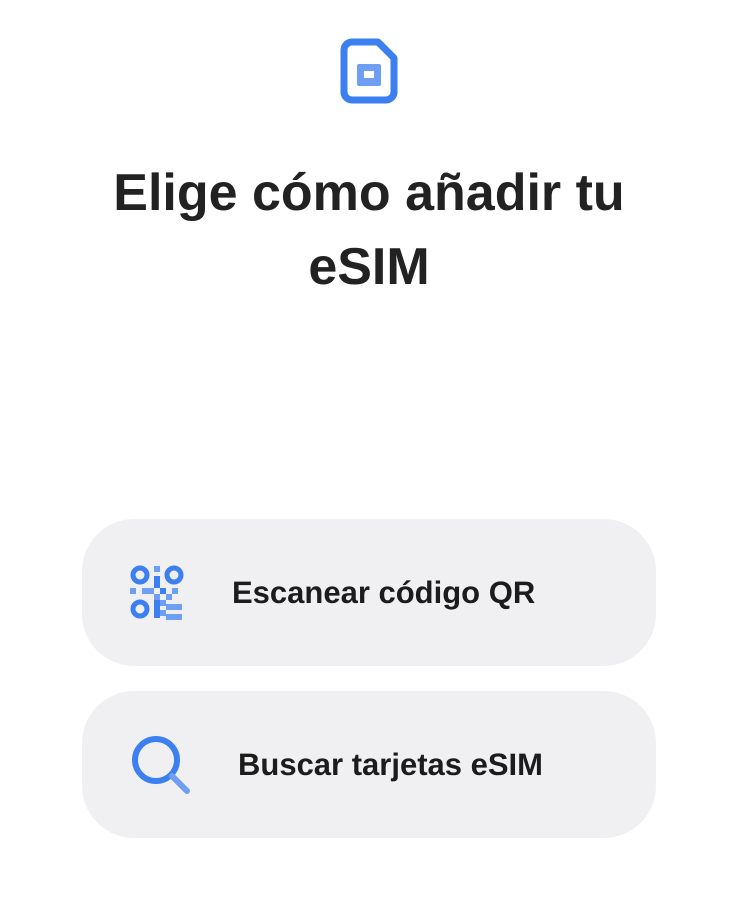  I want to click on option-button: Escanear código QR, so click(369, 592).